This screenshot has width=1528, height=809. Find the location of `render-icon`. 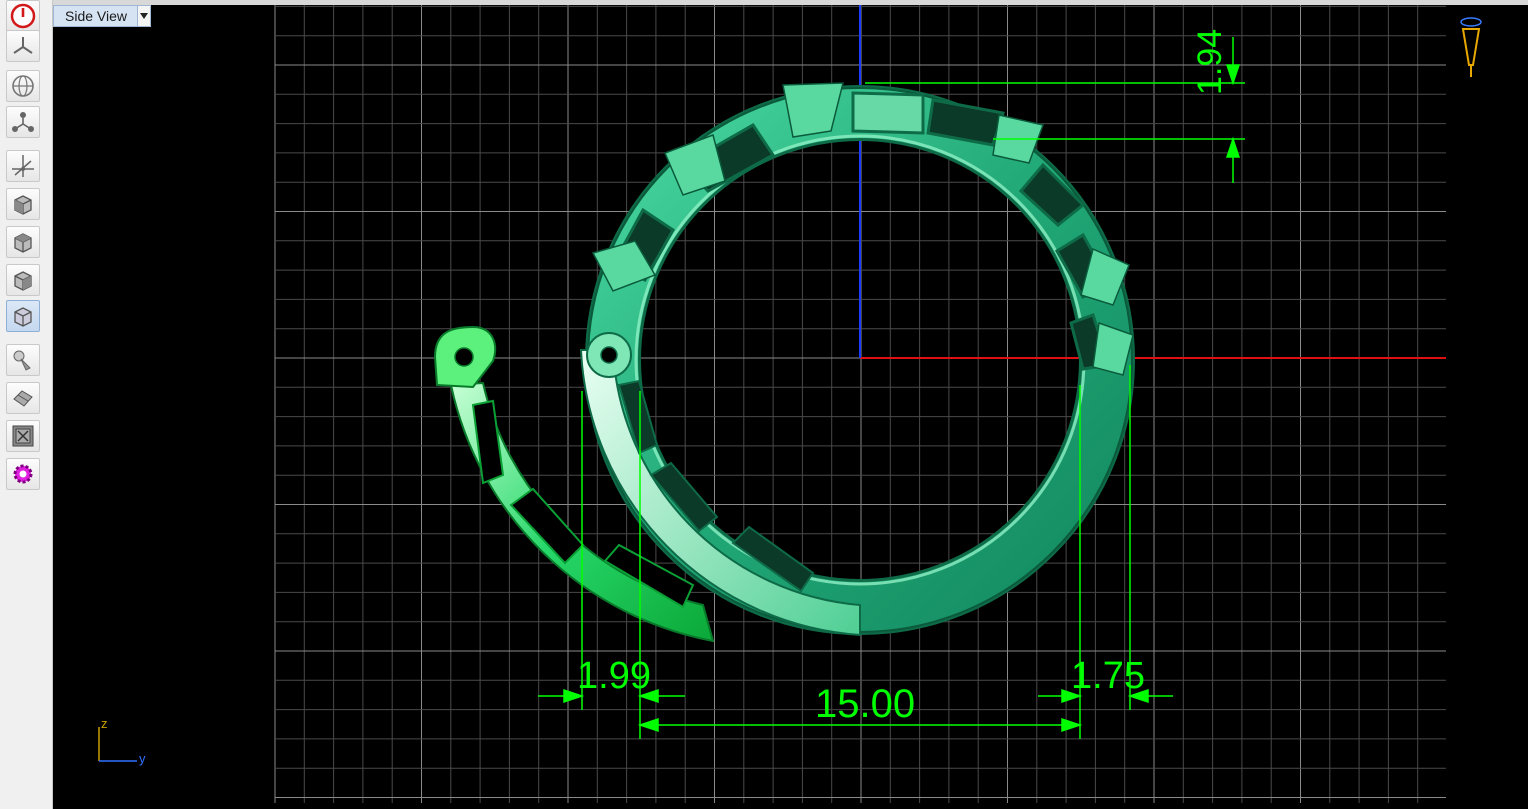

render-icon is located at coordinates (22, 360).